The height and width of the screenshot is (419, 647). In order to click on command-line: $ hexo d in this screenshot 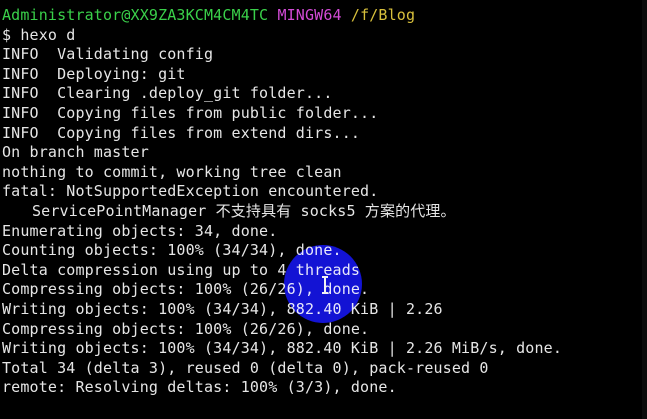, I will do `click(324, 36)`.